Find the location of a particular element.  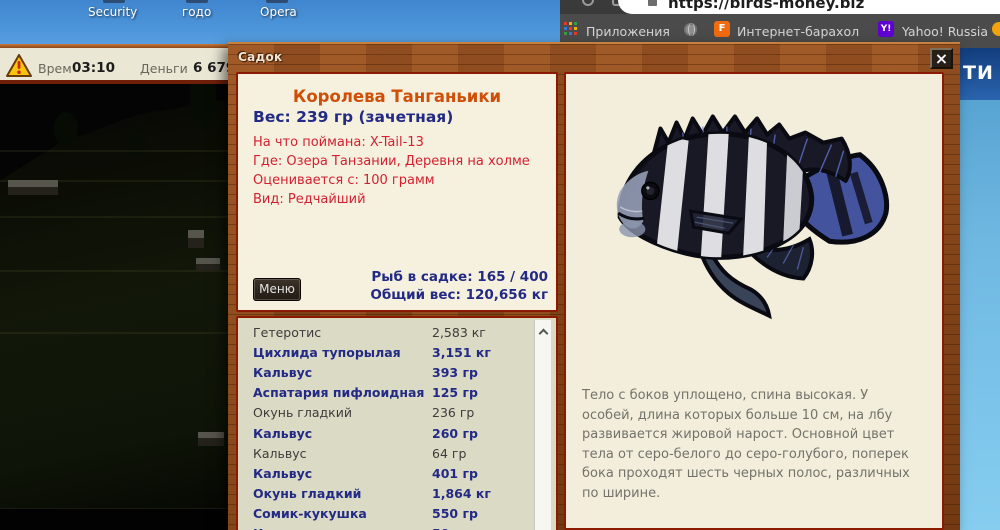

scrollbar is located at coordinates (542, 425).